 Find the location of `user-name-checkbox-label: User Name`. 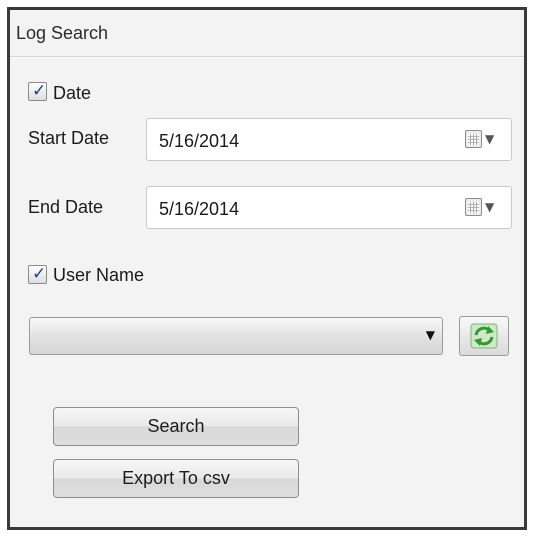

user-name-checkbox-label: User Name is located at coordinates (98, 275).